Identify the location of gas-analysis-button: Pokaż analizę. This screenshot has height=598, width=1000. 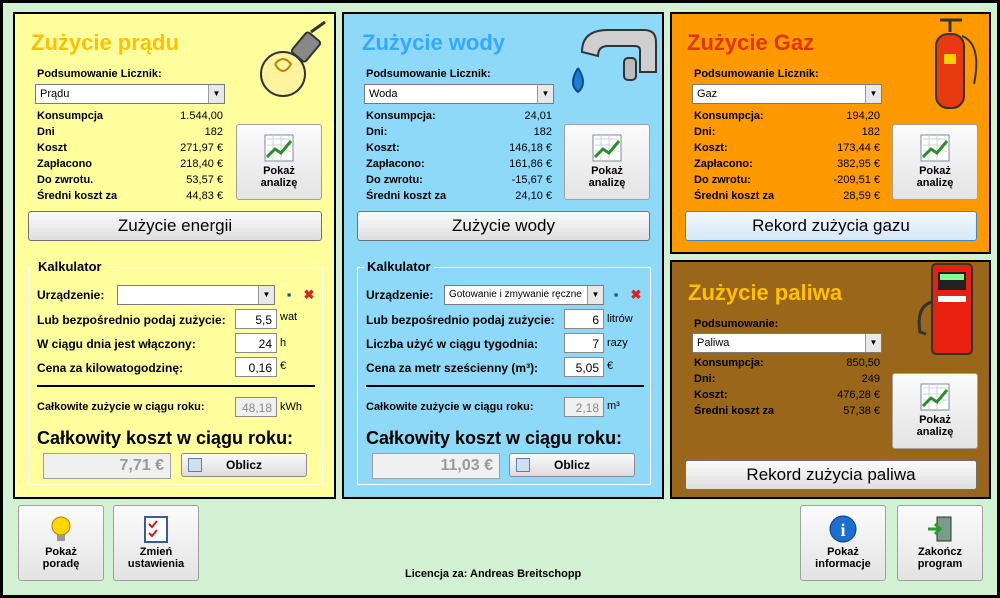
(935, 162).